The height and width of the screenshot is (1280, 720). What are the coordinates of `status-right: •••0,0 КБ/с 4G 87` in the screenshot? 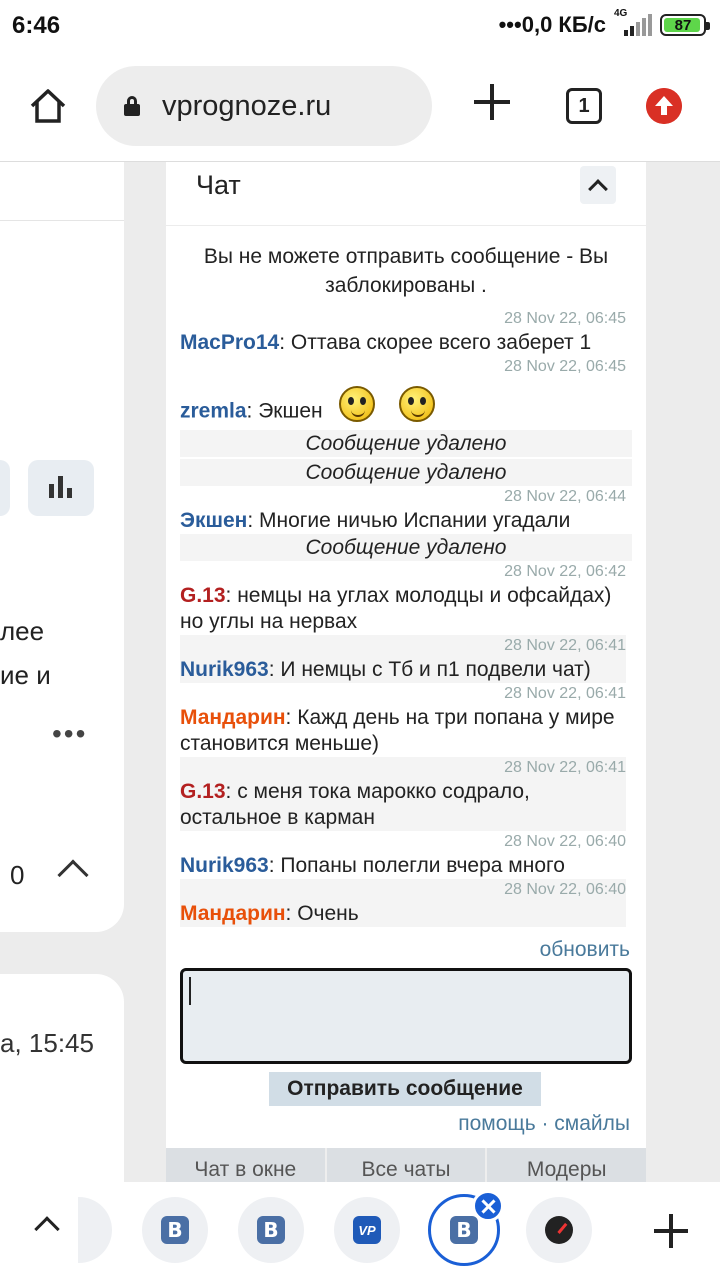 It's located at (604, 23).